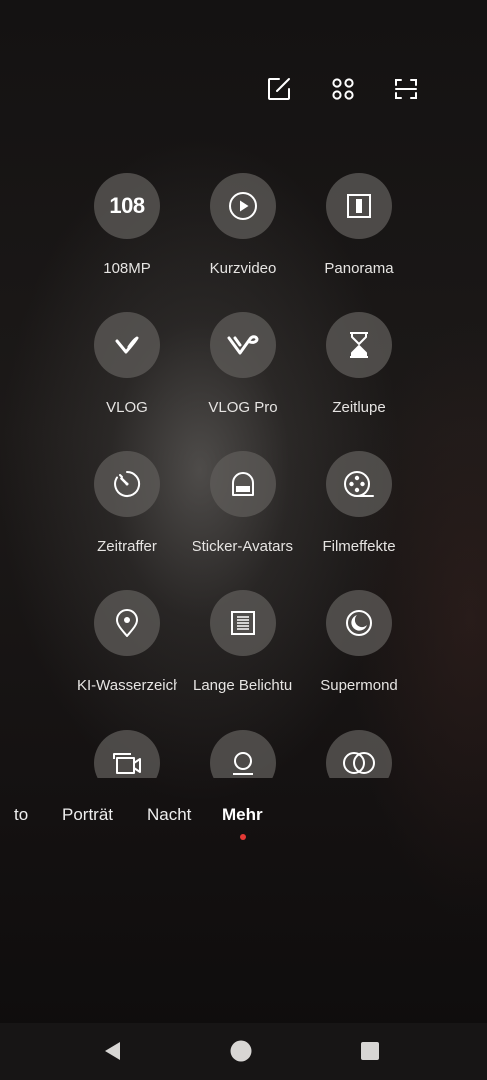 This screenshot has height=1080, width=487. What do you see at coordinates (127, 623) in the screenshot?
I see `location-pin-icon` at bounding box center [127, 623].